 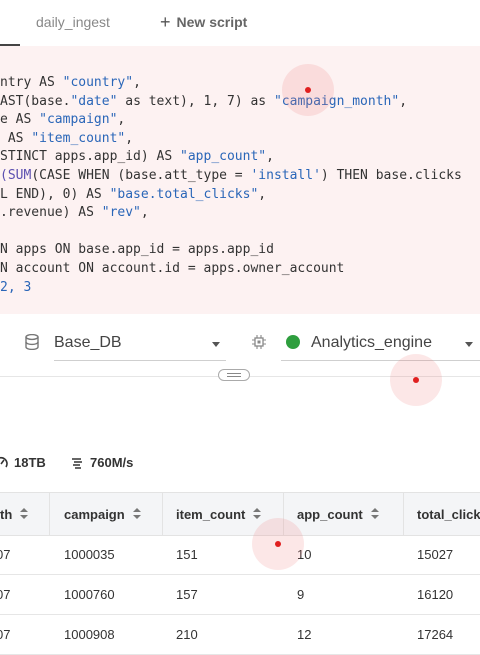 I want to click on code-line: e AS "campaign",, so click(x=231, y=120).